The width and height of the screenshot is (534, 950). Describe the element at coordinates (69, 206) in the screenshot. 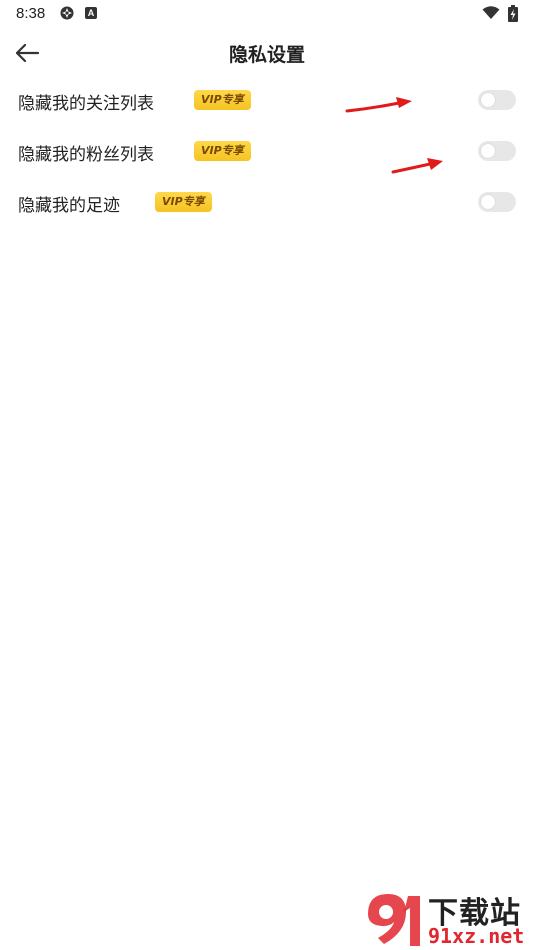

I see `setting-label: 隐藏我的足迹` at that location.